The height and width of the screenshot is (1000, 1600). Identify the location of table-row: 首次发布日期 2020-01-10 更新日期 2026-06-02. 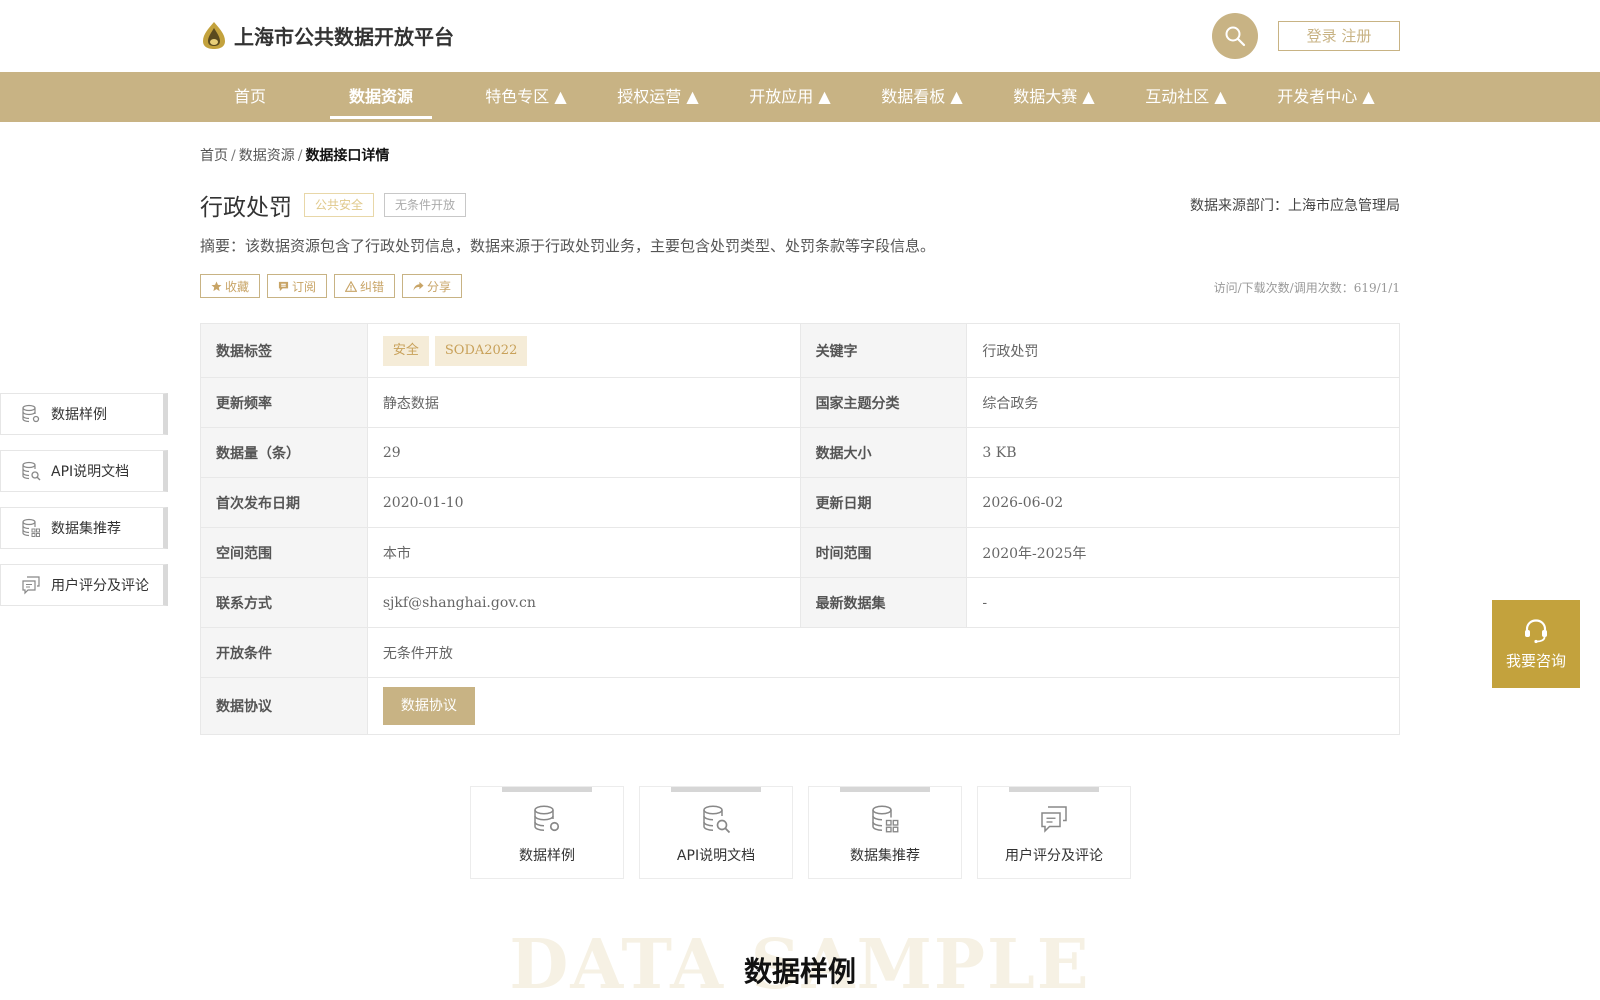
(800, 502).